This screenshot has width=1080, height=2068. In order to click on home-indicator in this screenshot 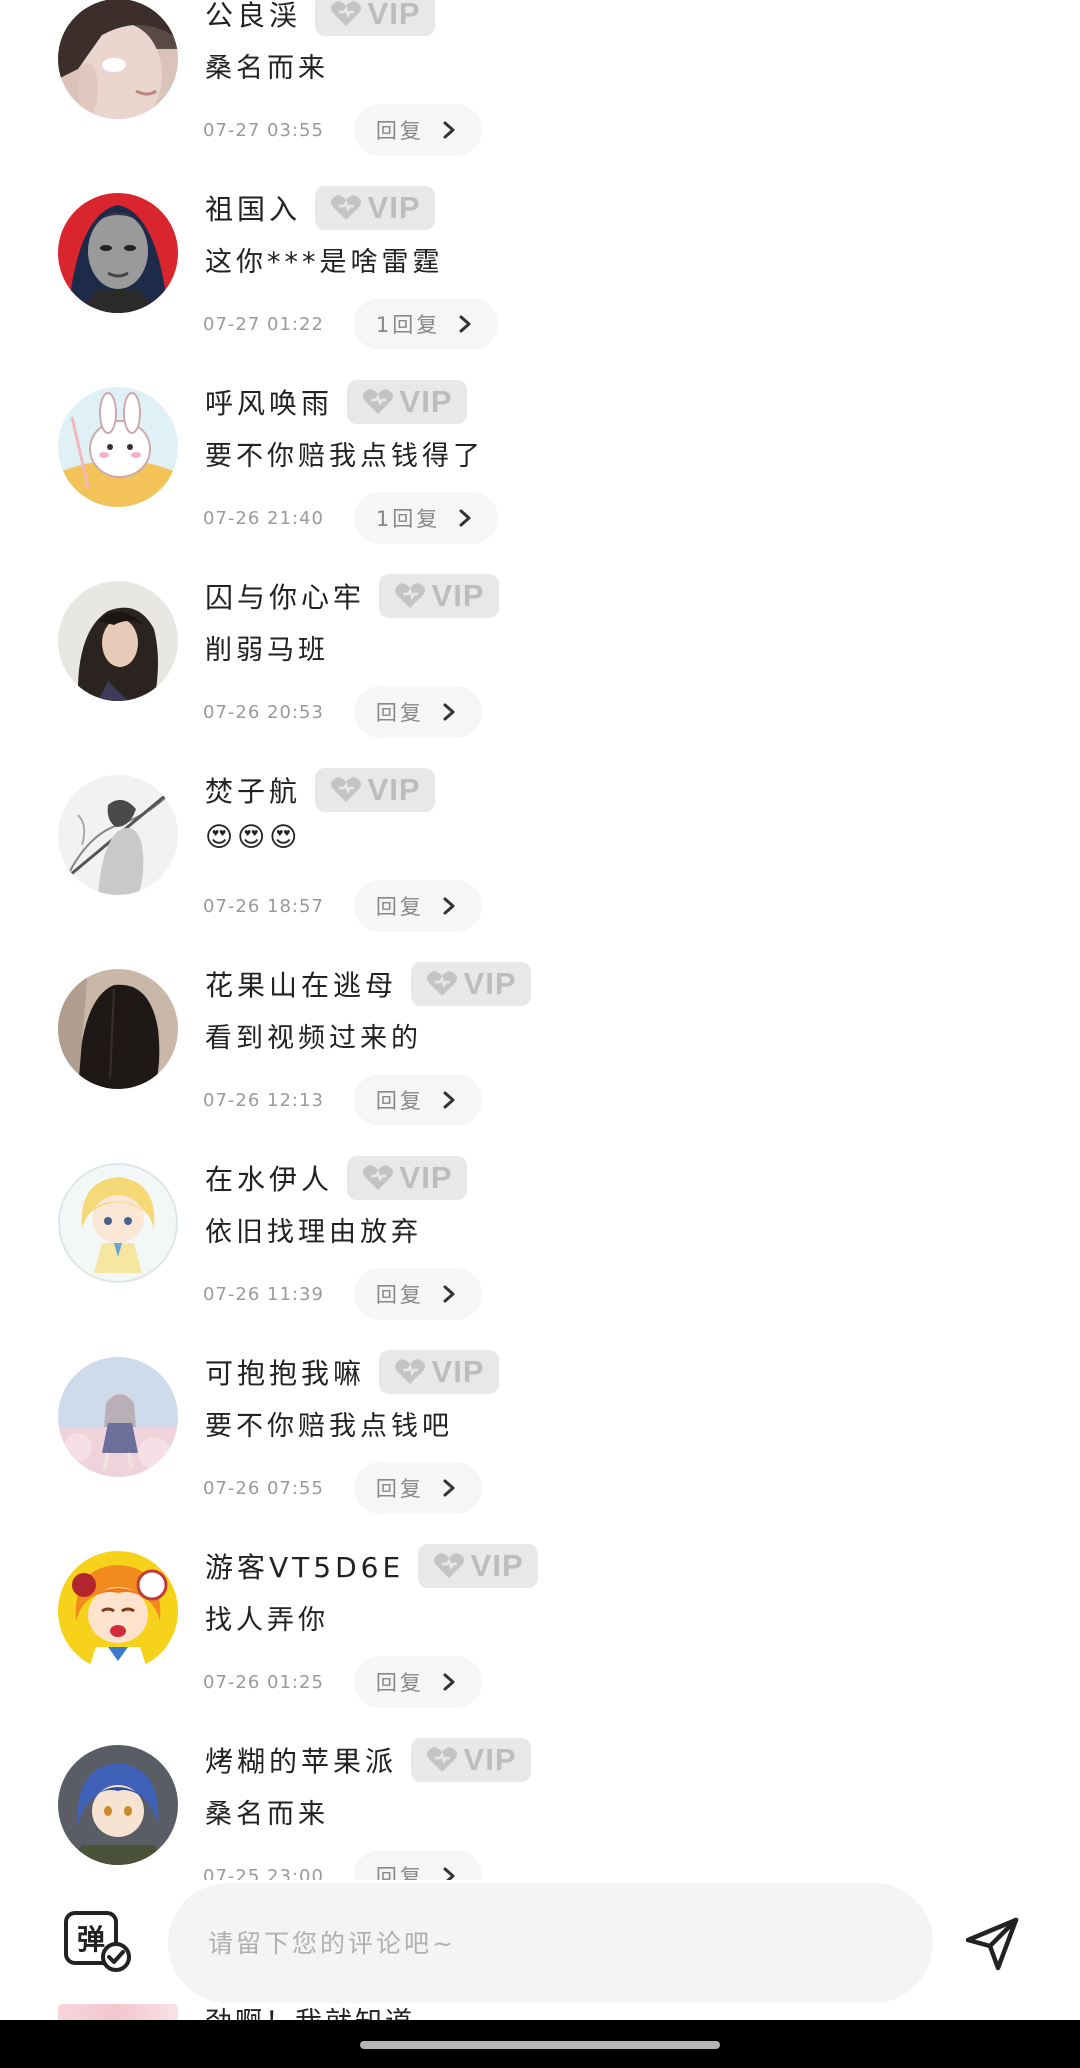, I will do `click(540, 2045)`.